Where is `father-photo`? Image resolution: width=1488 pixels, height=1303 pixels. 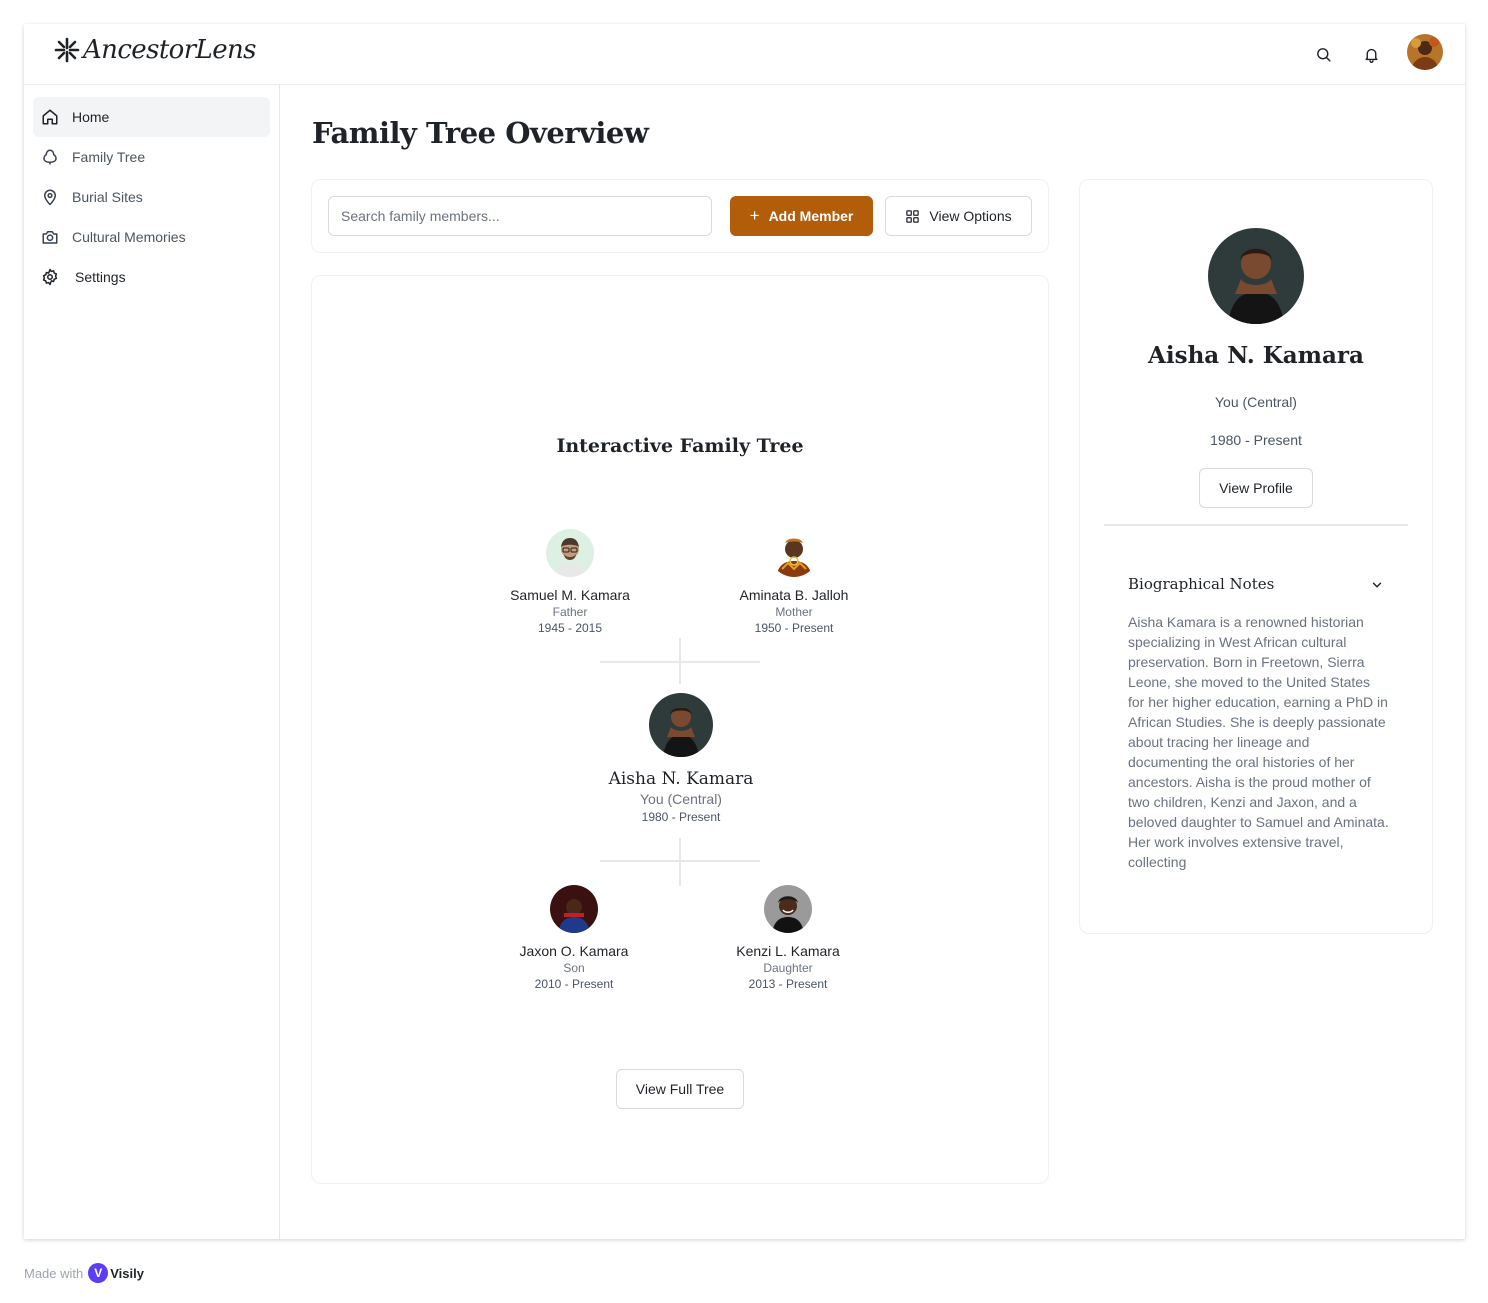 father-photo is located at coordinates (570, 553).